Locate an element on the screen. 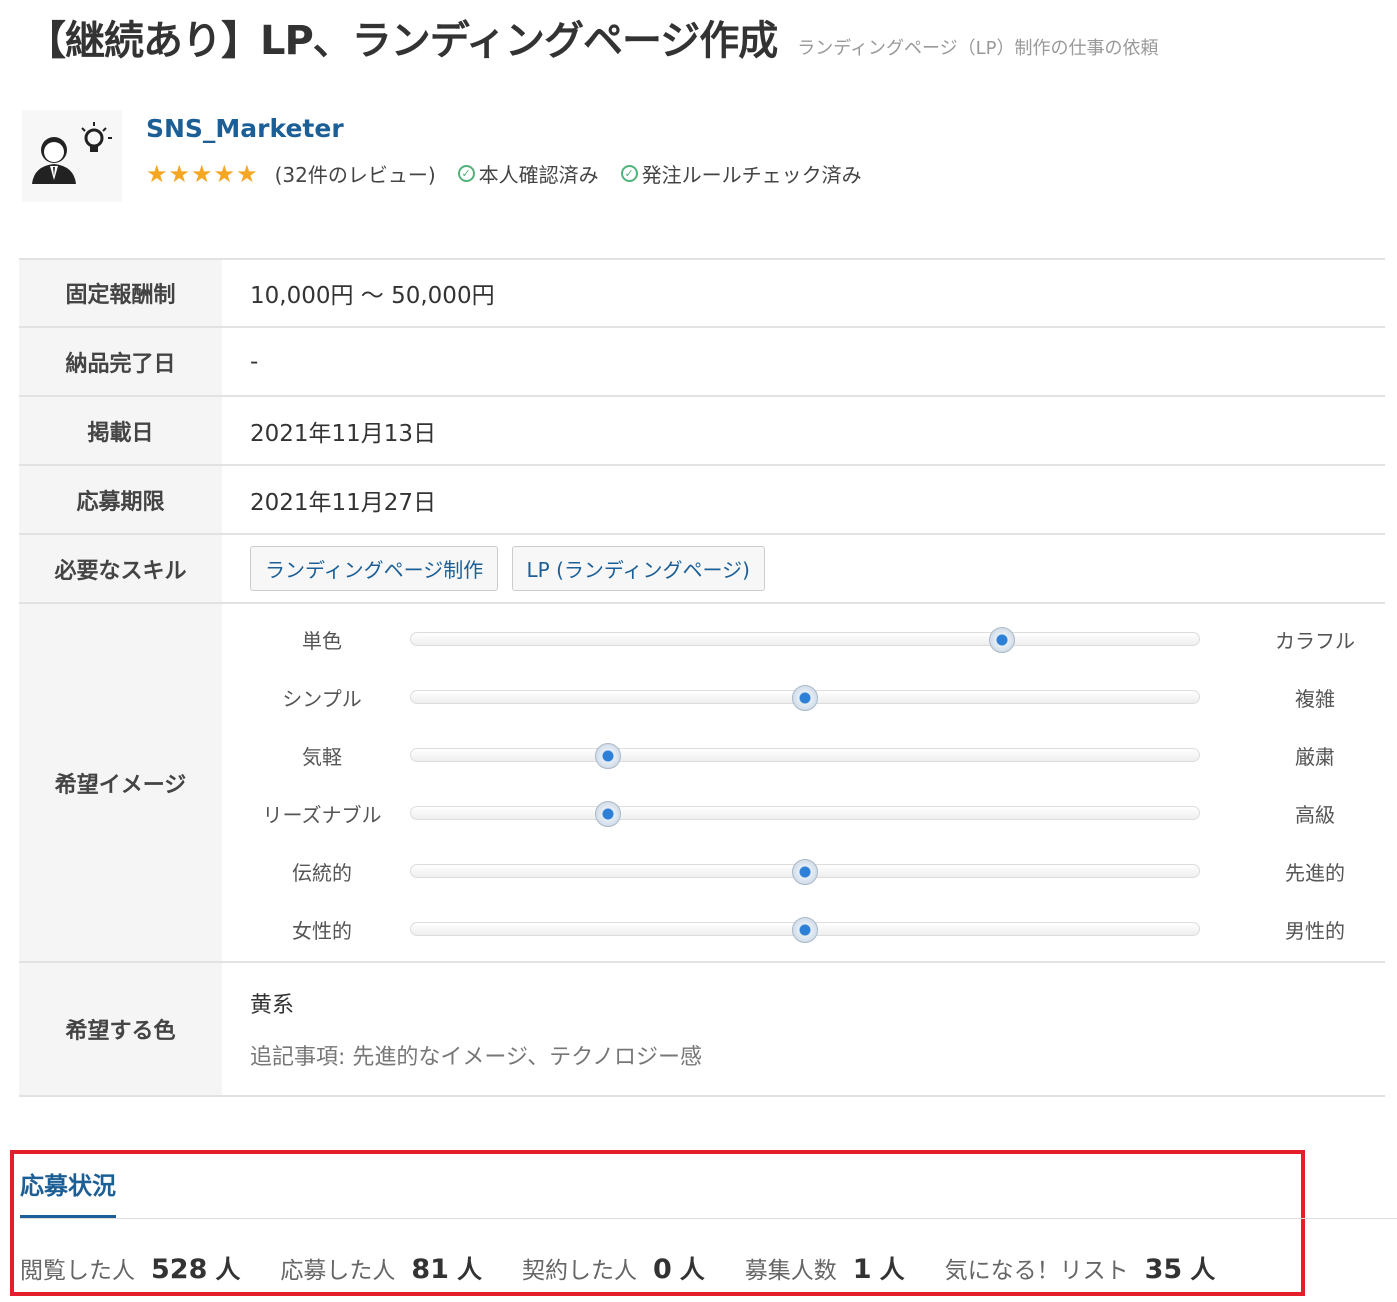 The height and width of the screenshot is (1302, 1397). stat-value: 81 is located at coordinates (430, 1269).